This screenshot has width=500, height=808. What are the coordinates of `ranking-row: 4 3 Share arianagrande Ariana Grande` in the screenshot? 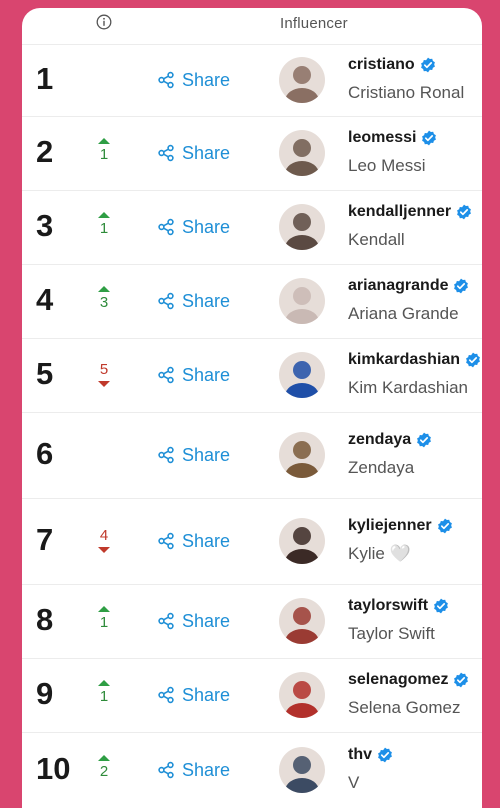 It's located at (252, 301).